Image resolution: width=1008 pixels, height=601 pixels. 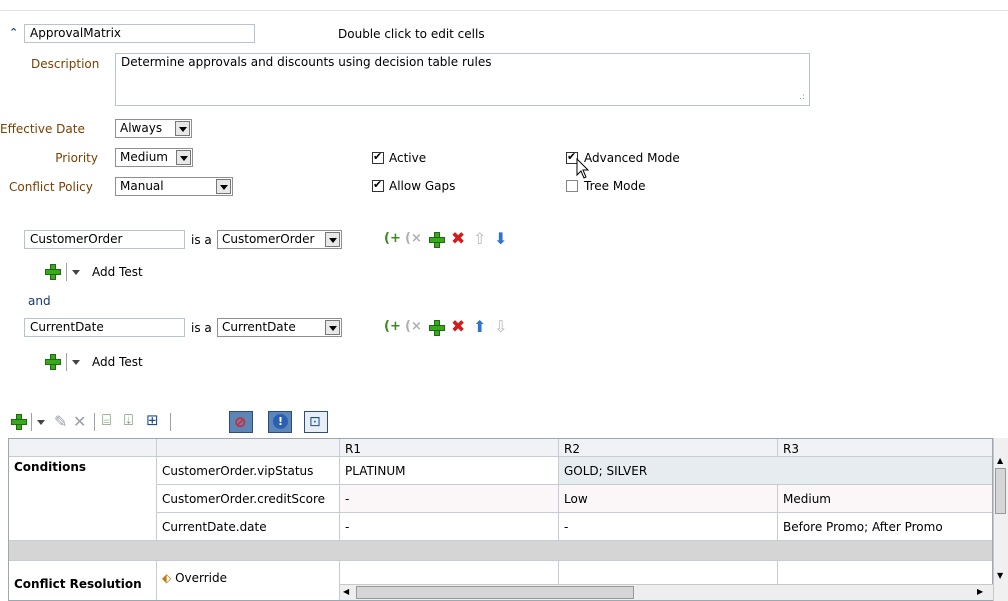 What do you see at coordinates (378, 157) in the screenshot?
I see `active-checkbox` at bounding box center [378, 157].